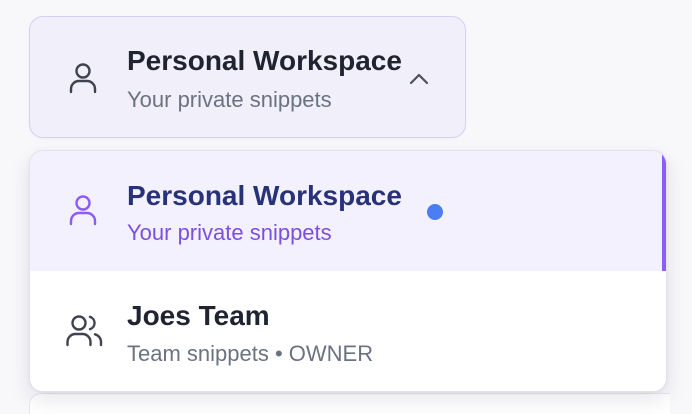 The image size is (692, 414). What do you see at coordinates (84, 330) in the screenshot?
I see `users-icon` at bounding box center [84, 330].